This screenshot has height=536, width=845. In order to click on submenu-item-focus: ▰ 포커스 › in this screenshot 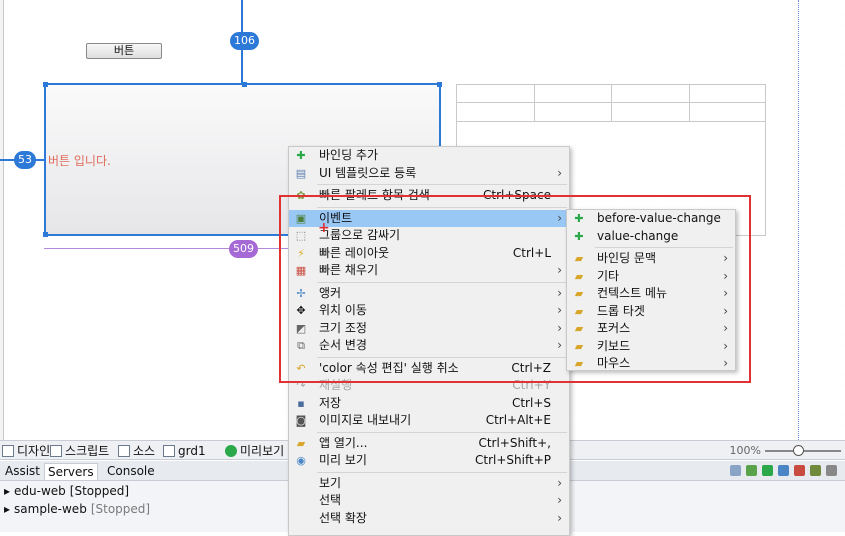, I will do `click(651, 329)`.